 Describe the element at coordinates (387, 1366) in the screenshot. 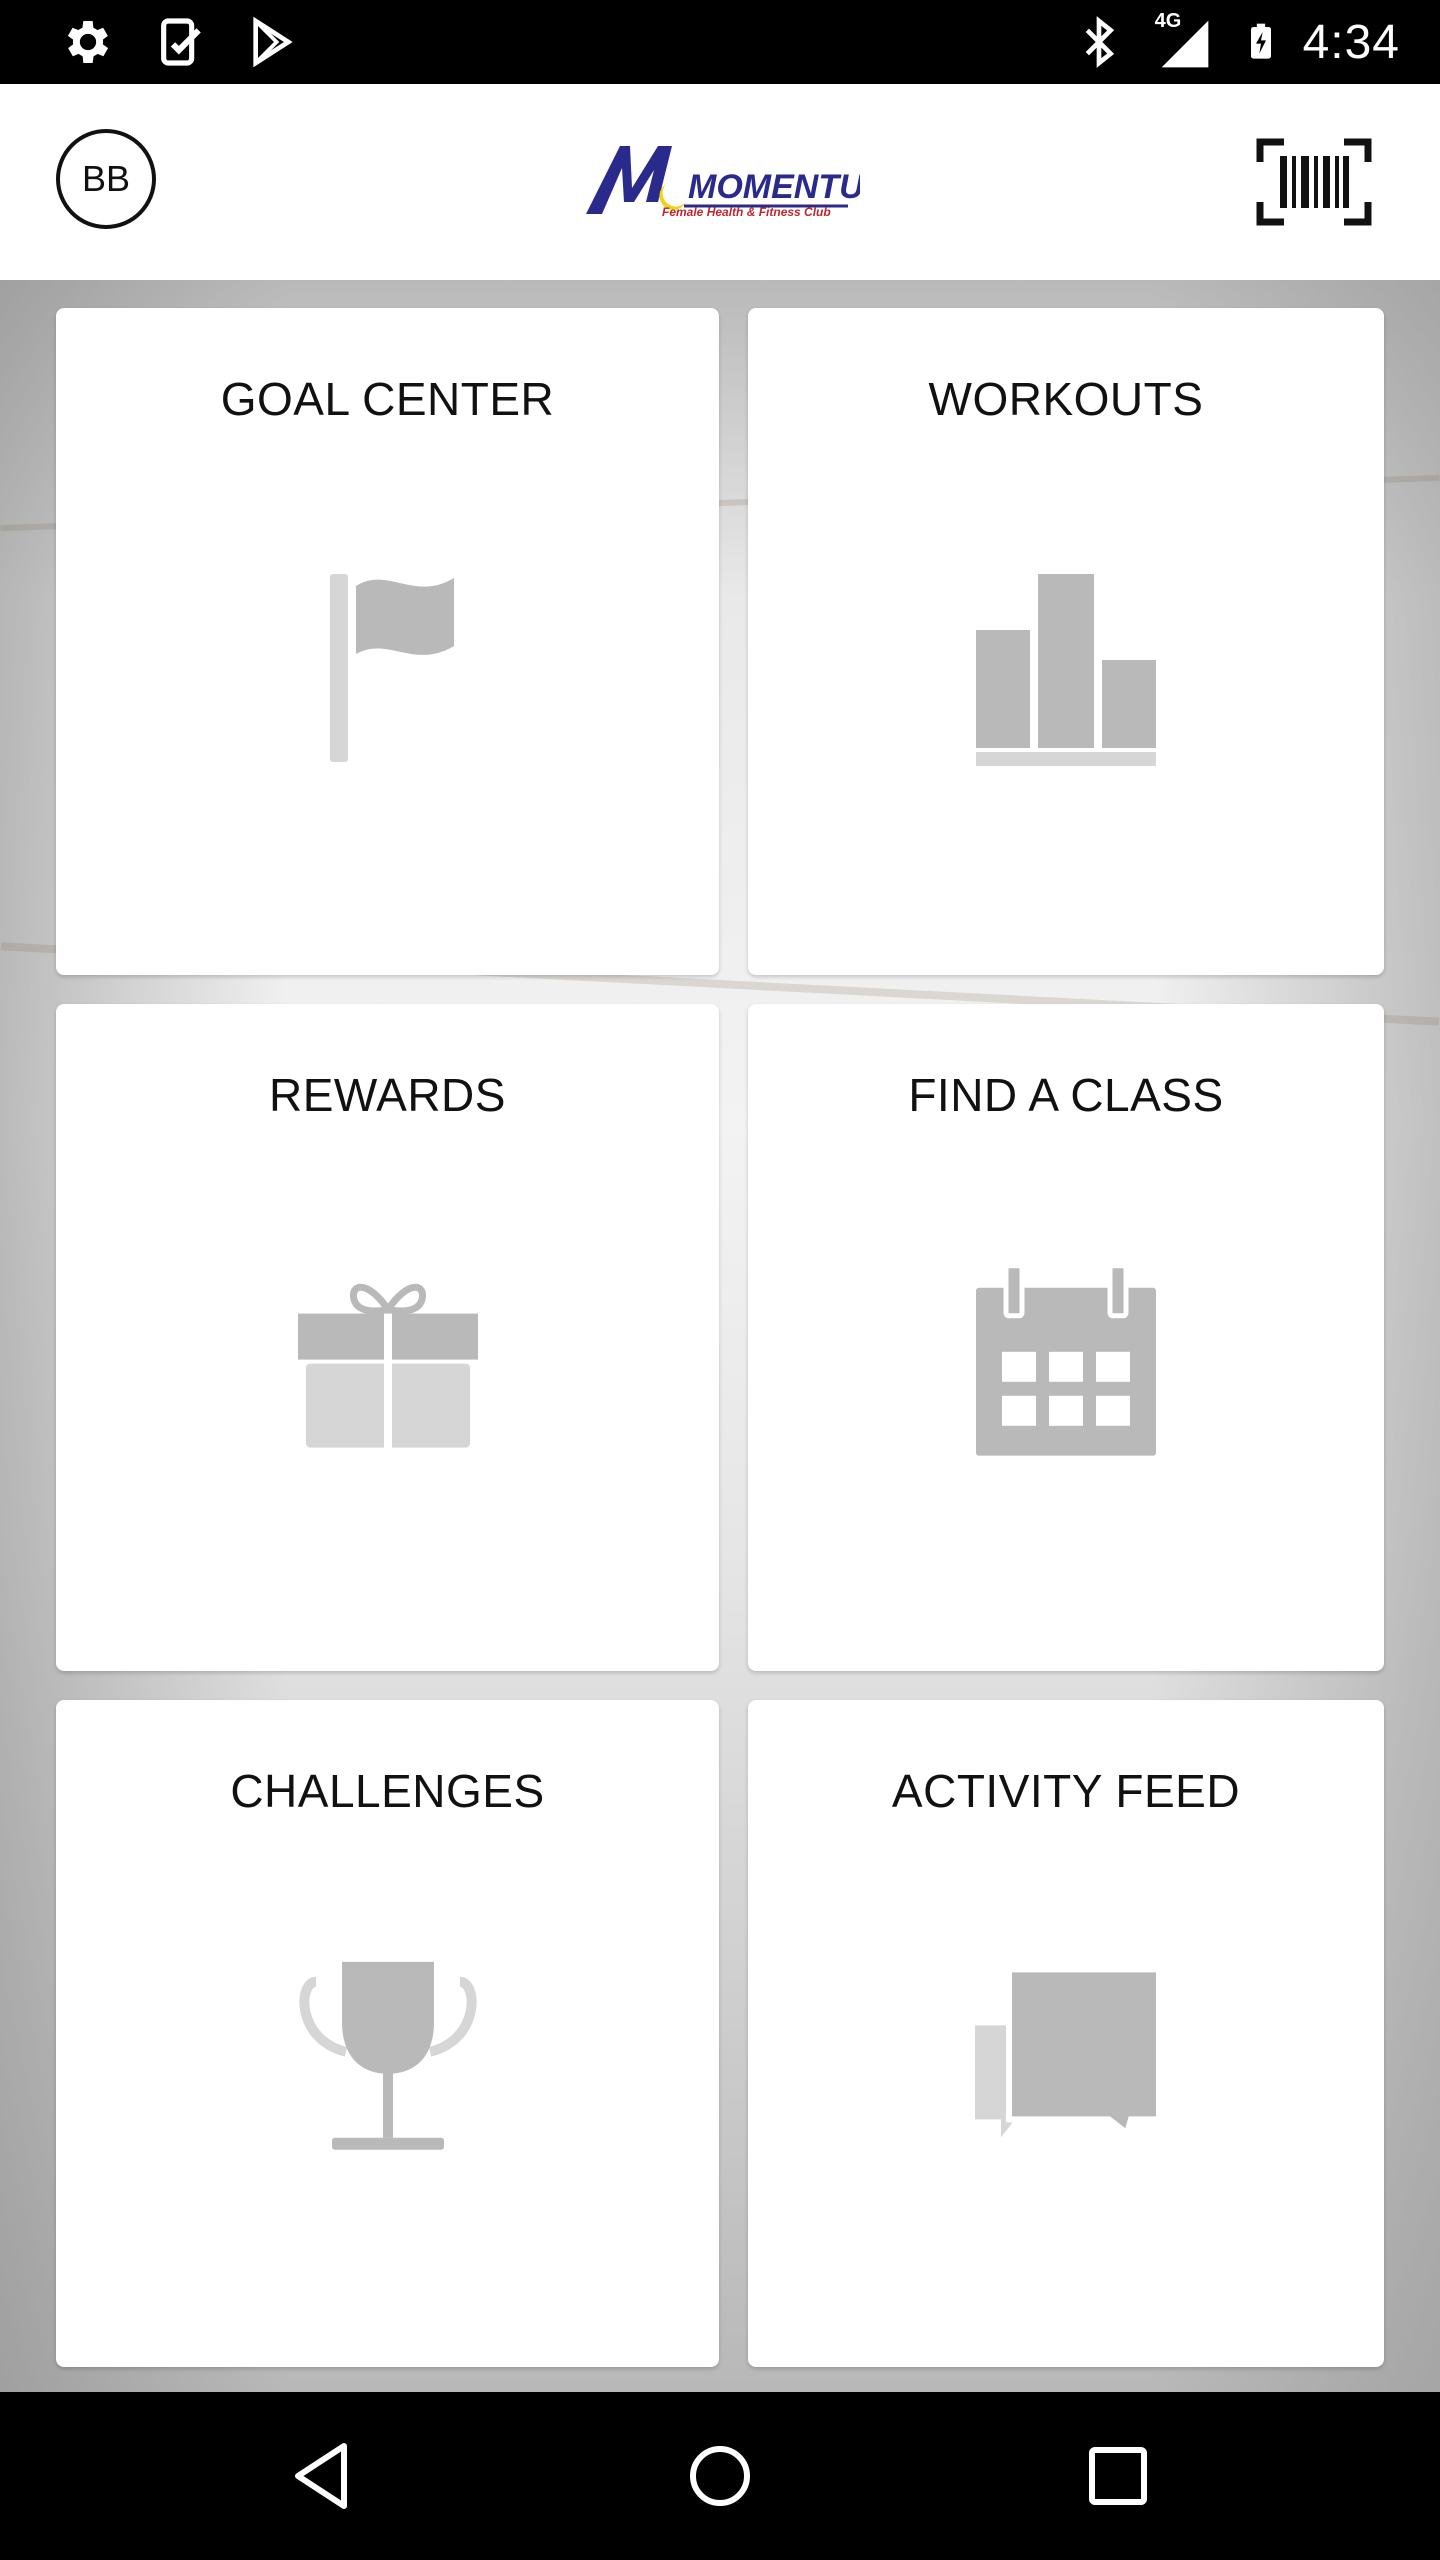

I see `gift-icon` at that location.